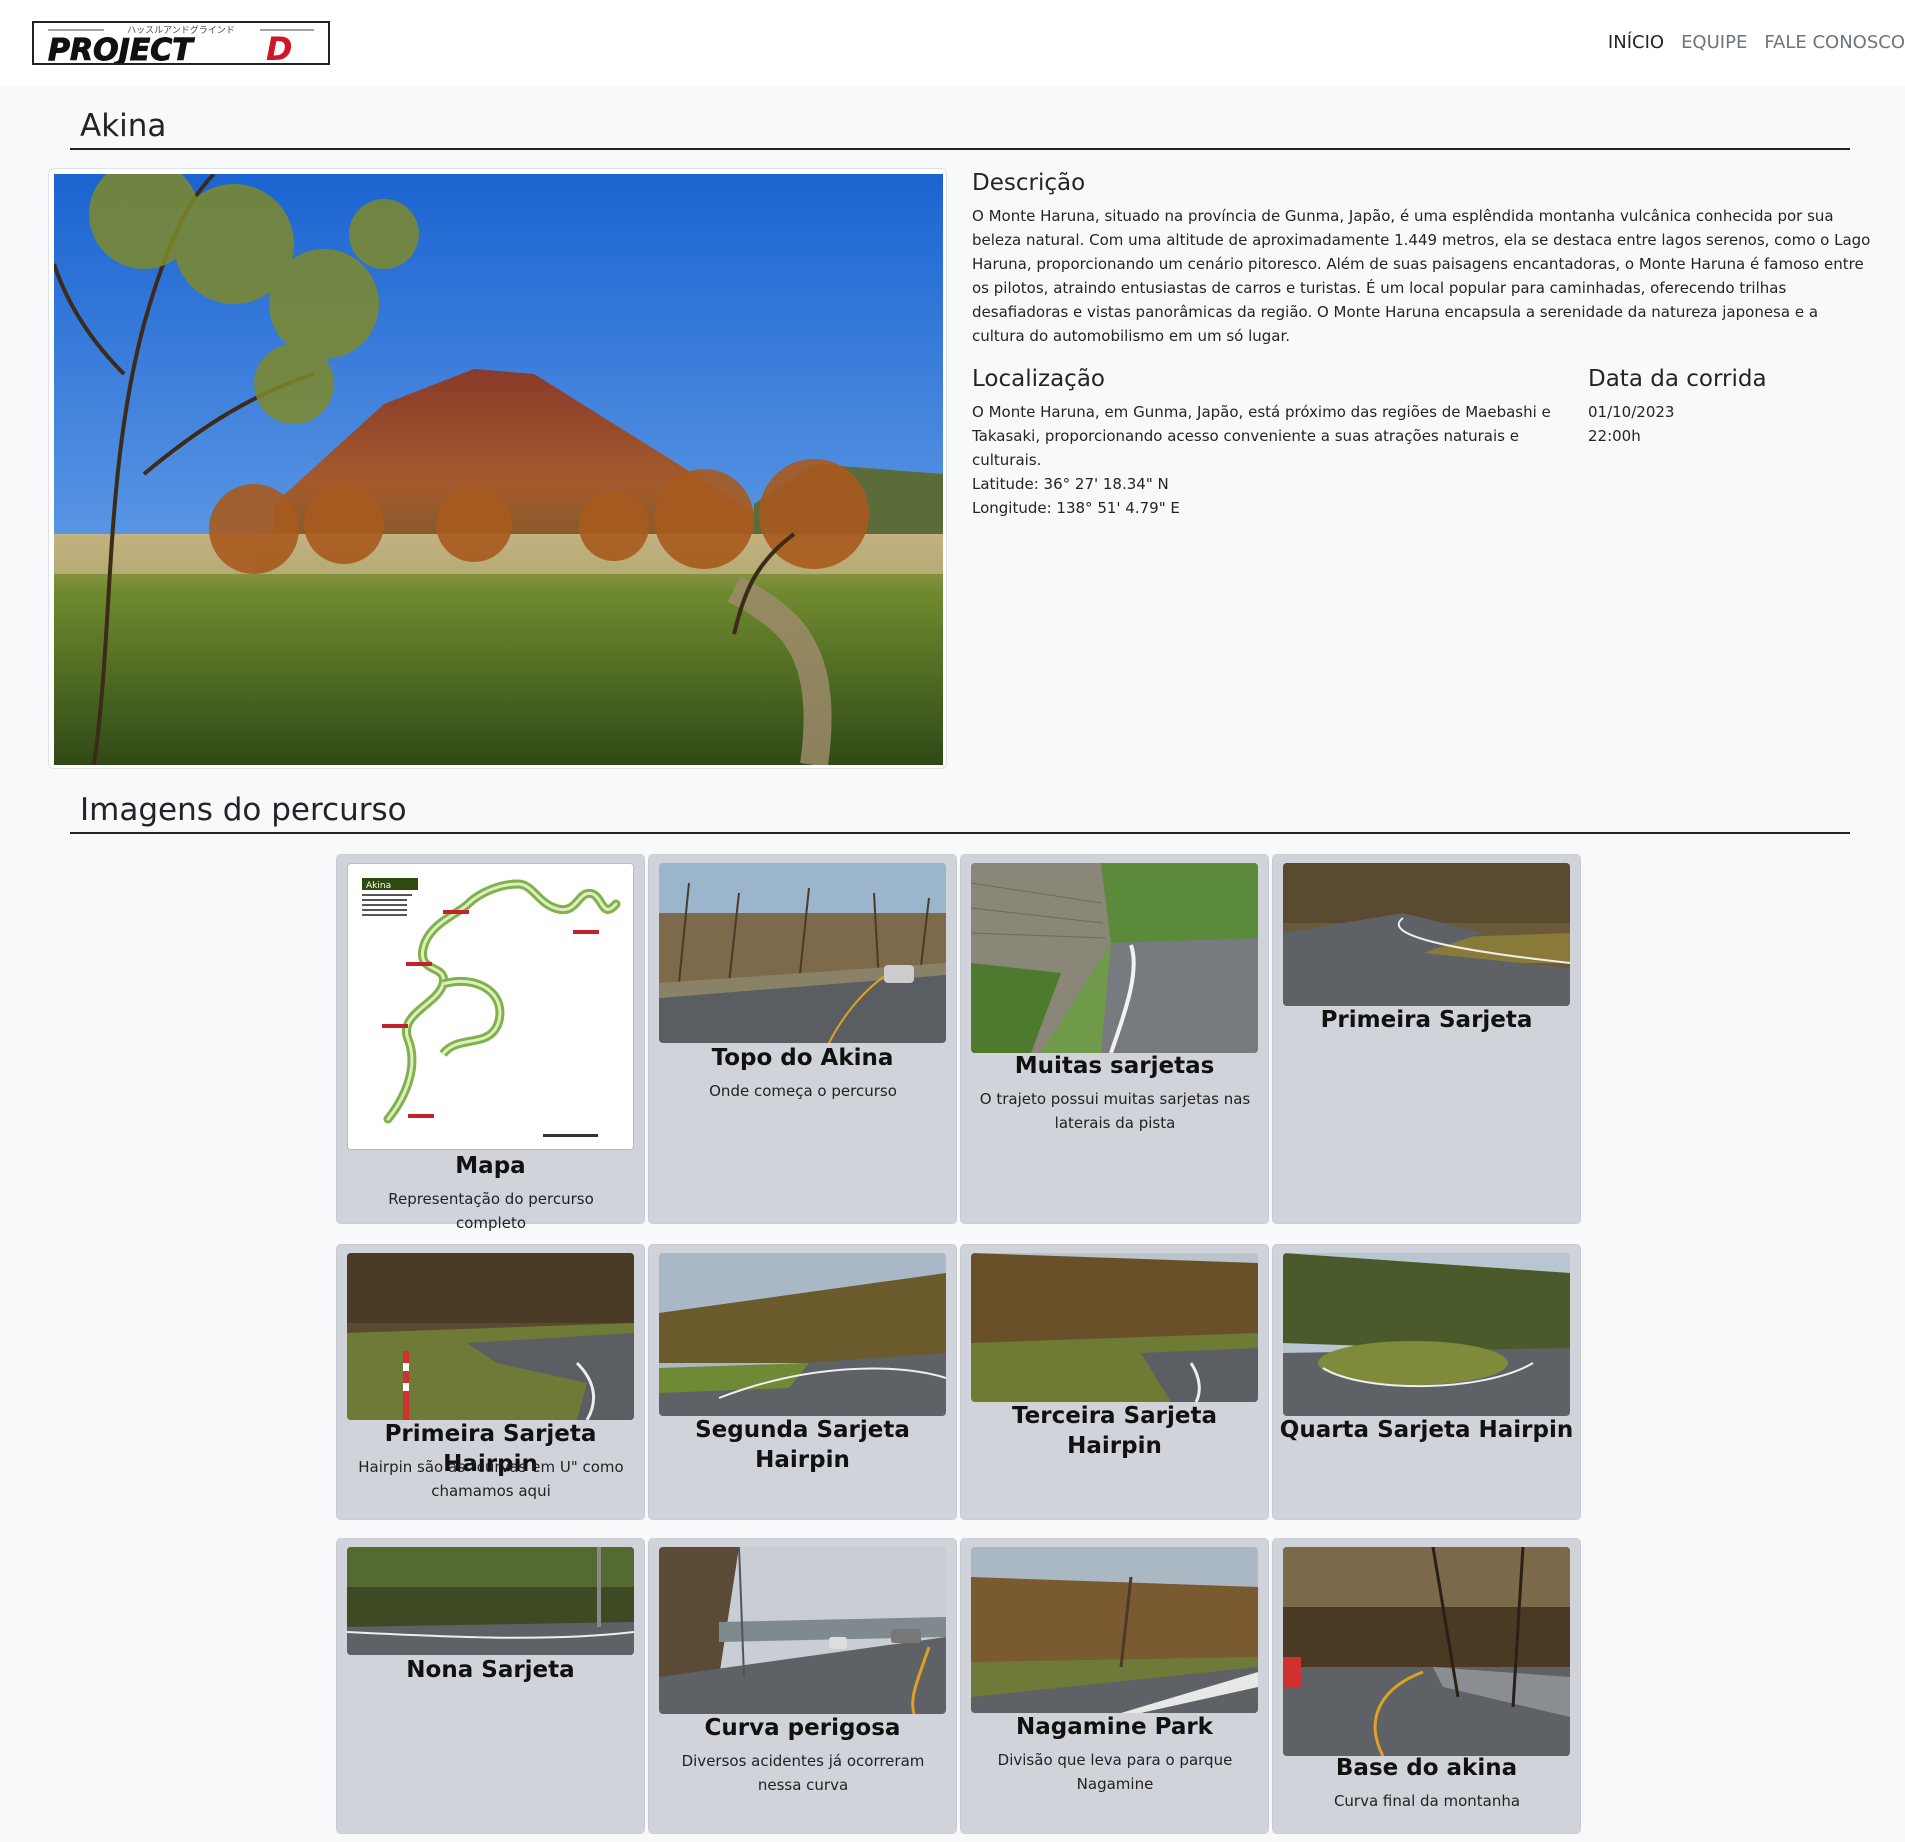 The width and height of the screenshot is (1905, 1842). I want to click on card-title: Nagamine Park, so click(1114, 1727).